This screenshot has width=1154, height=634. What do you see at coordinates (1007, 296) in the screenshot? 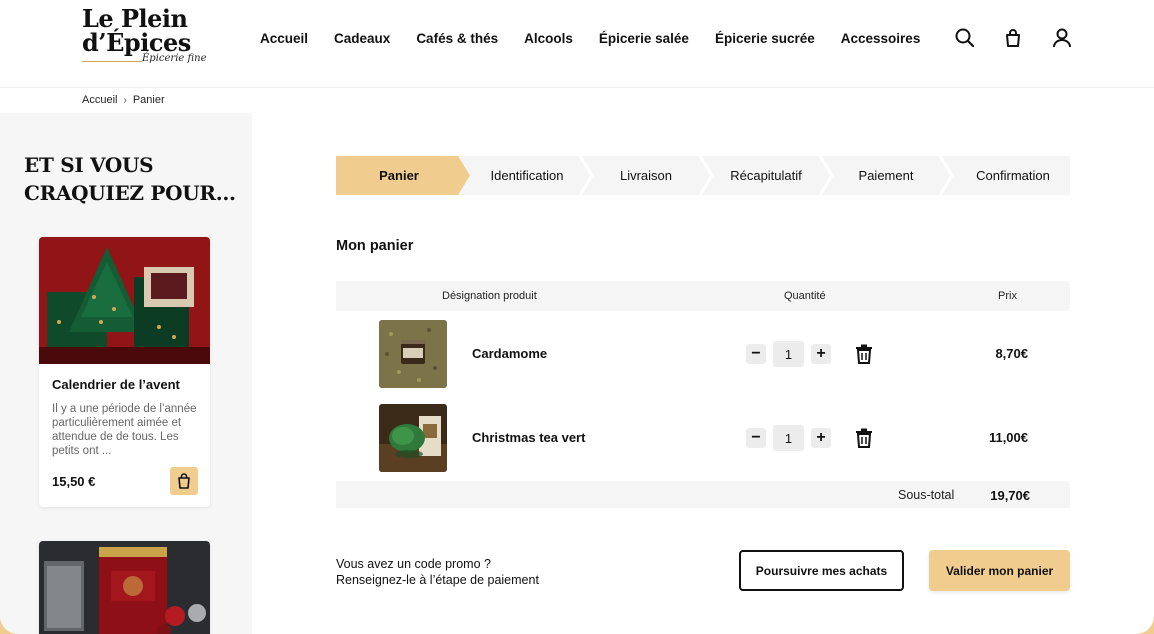
I see `column-header-price: Prix` at bounding box center [1007, 296].